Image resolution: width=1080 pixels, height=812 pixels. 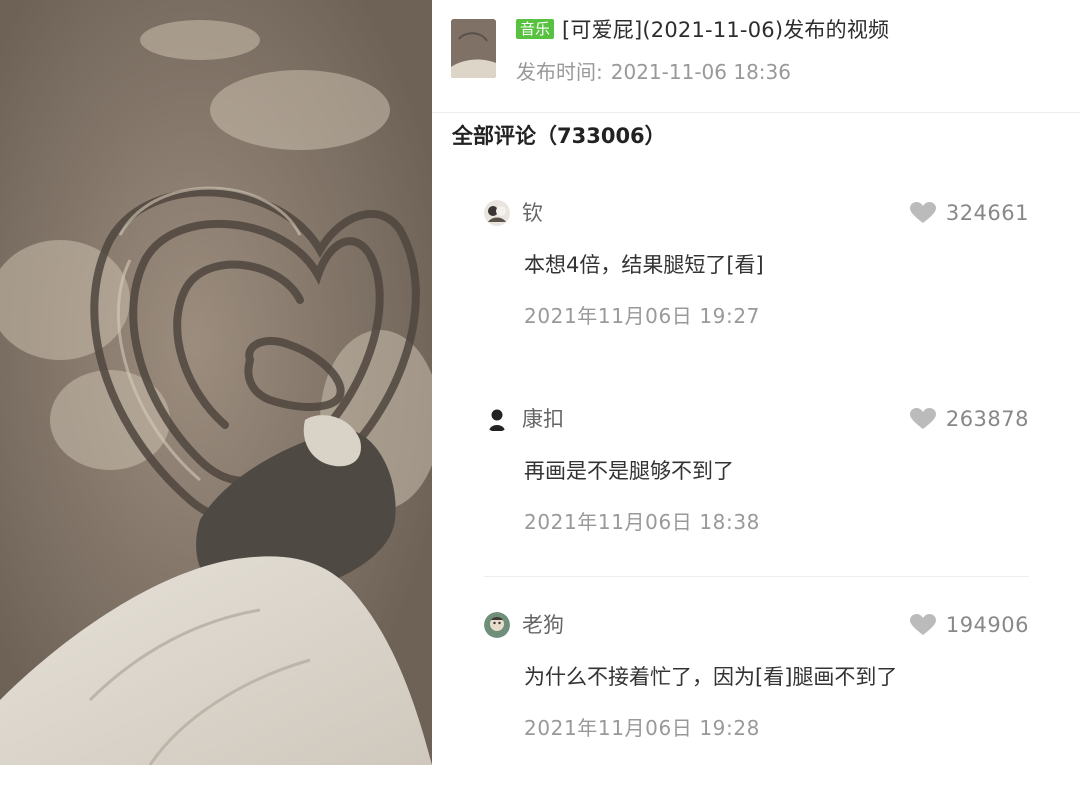 I want to click on comment-text: 本想4倍，结果腿短了[看], so click(x=644, y=265).